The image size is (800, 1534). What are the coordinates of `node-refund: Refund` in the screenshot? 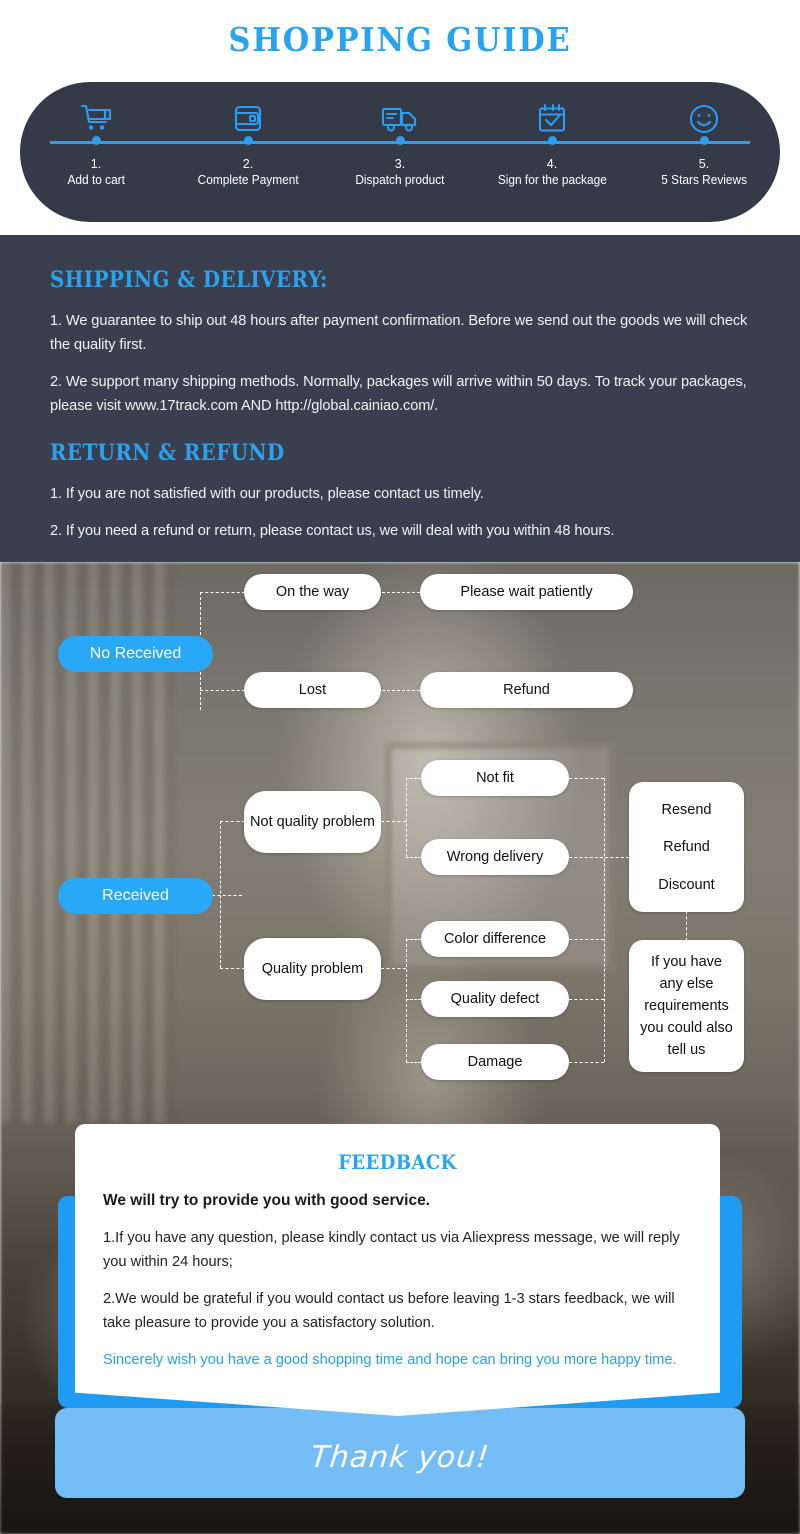 It's located at (526, 690).